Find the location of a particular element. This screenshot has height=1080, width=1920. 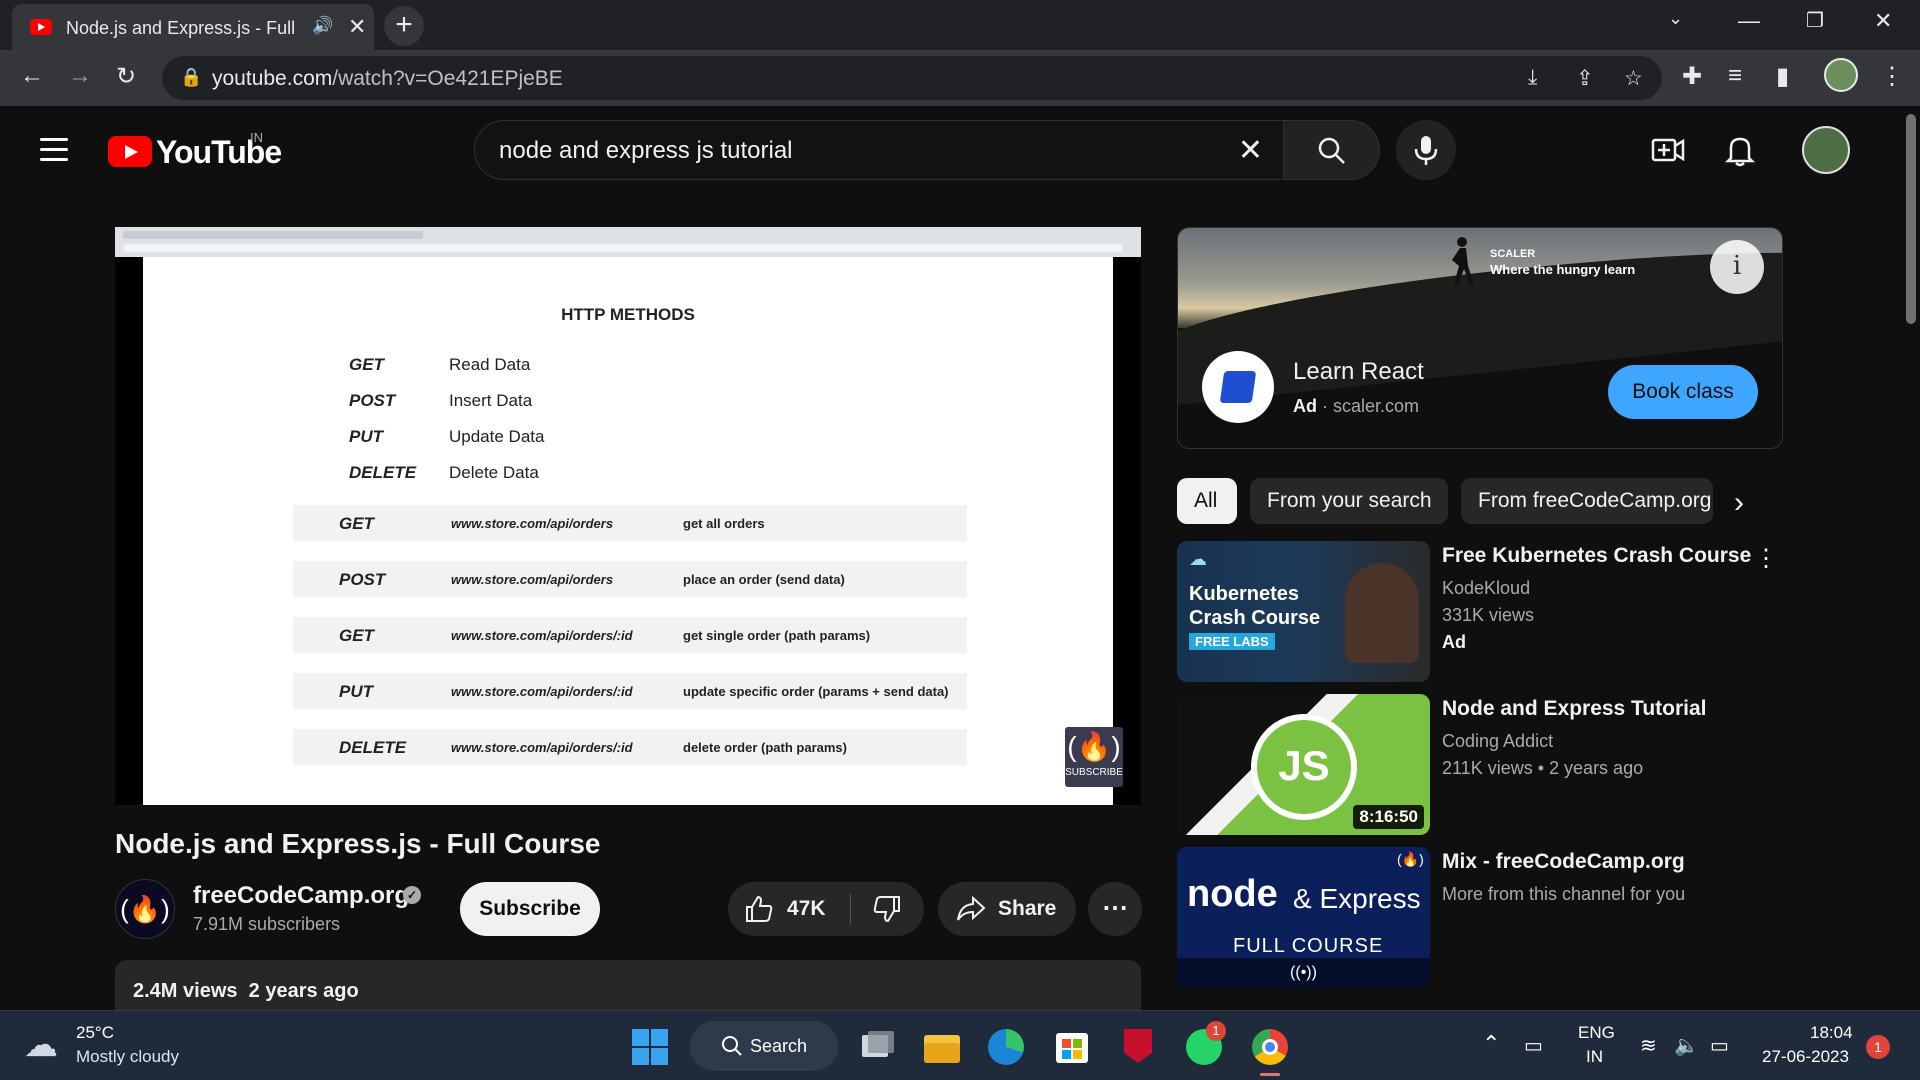

chip-all: All is located at coordinates (1207, 501).